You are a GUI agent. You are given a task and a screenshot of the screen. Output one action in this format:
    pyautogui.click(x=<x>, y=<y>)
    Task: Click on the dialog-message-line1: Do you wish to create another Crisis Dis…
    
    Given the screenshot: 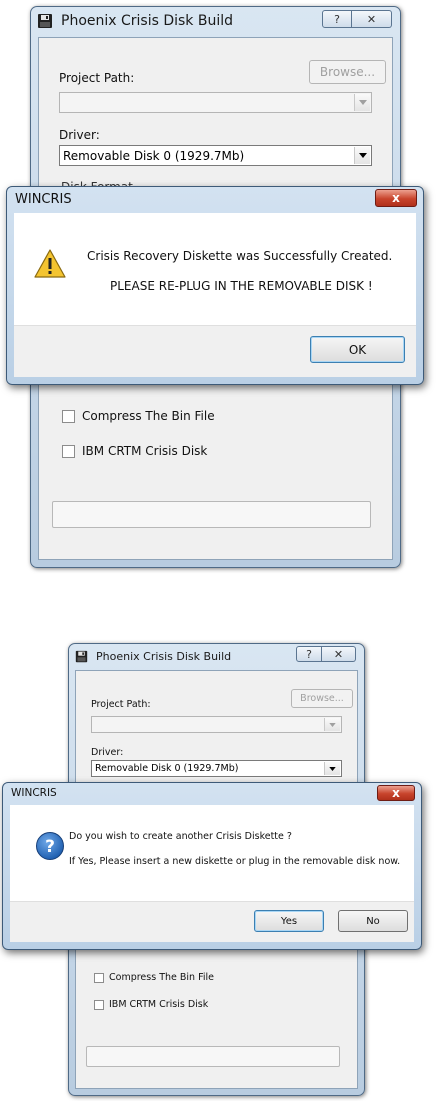 What is the action you would take?
    pyautogui.click(x=180, y=836)
    